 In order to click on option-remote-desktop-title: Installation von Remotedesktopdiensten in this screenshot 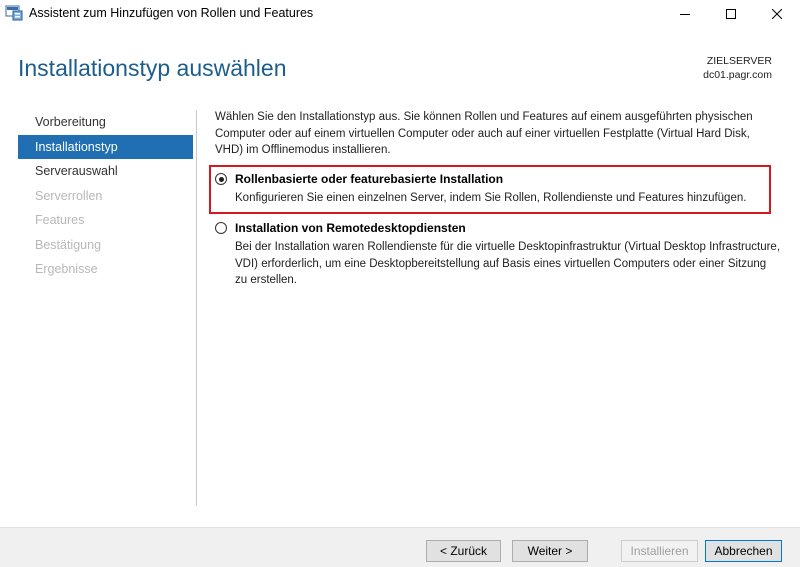, I will do `click(350, 228)`.